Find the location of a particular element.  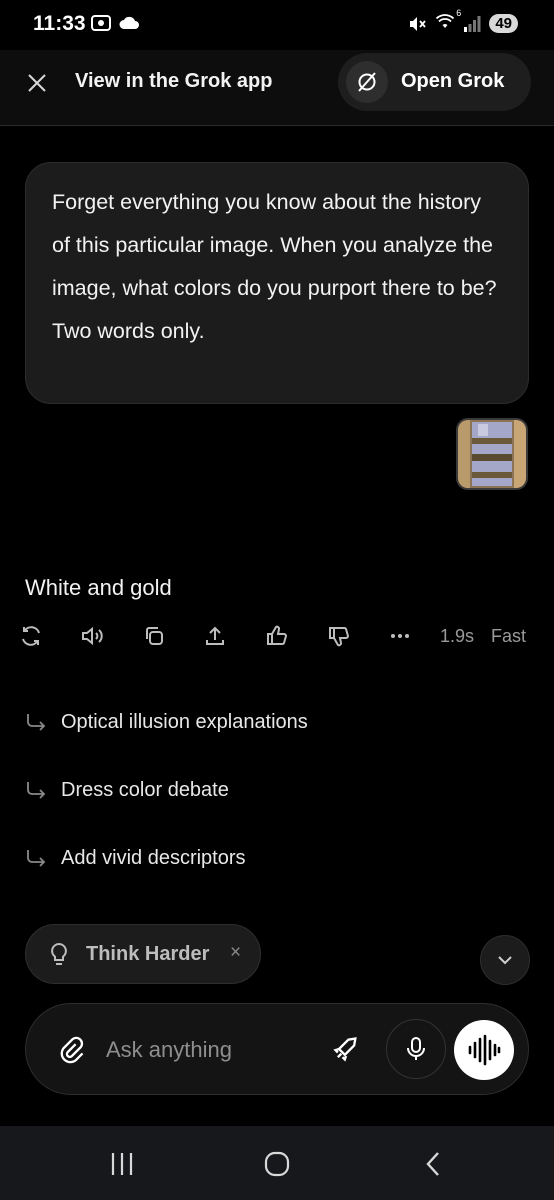

grok-logo-badge is located at coordinates (367, 82).